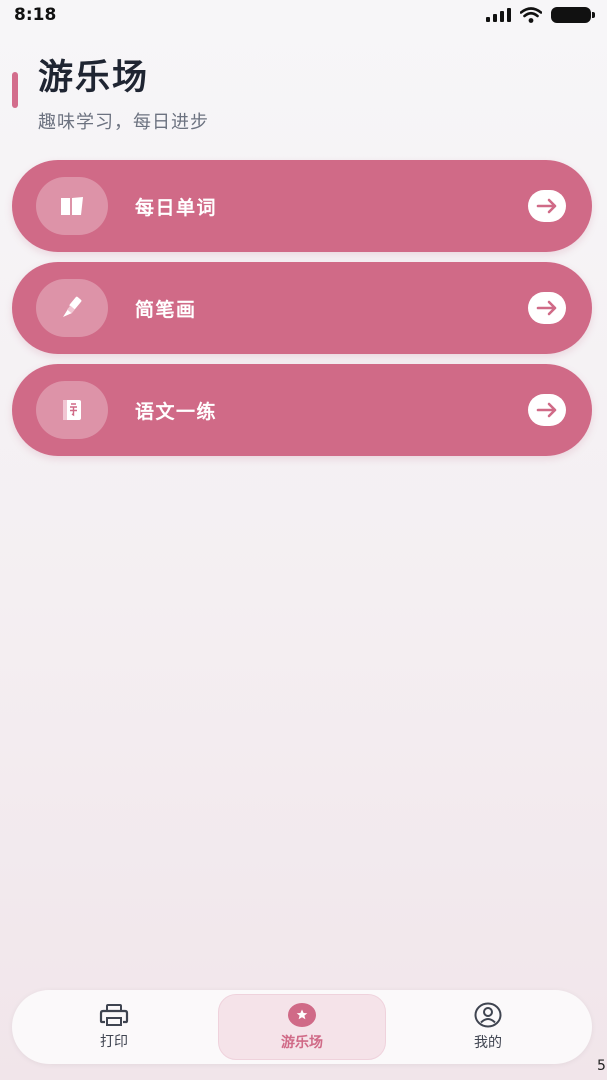  I want to click on printer-icon, so click(114, 1015).